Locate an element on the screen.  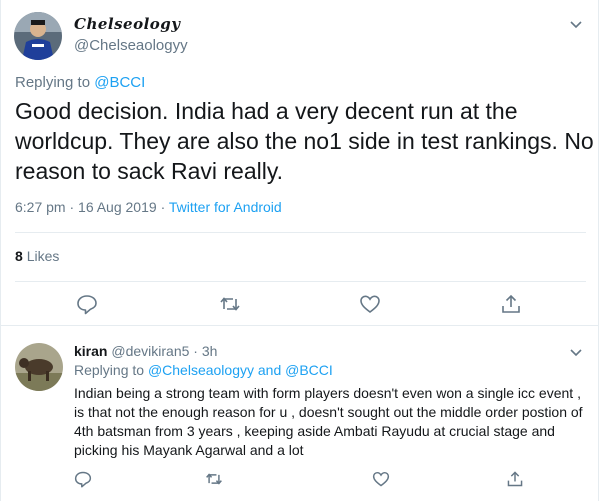
user-handle: @devikiran5 is located at coordinates (150, 351).